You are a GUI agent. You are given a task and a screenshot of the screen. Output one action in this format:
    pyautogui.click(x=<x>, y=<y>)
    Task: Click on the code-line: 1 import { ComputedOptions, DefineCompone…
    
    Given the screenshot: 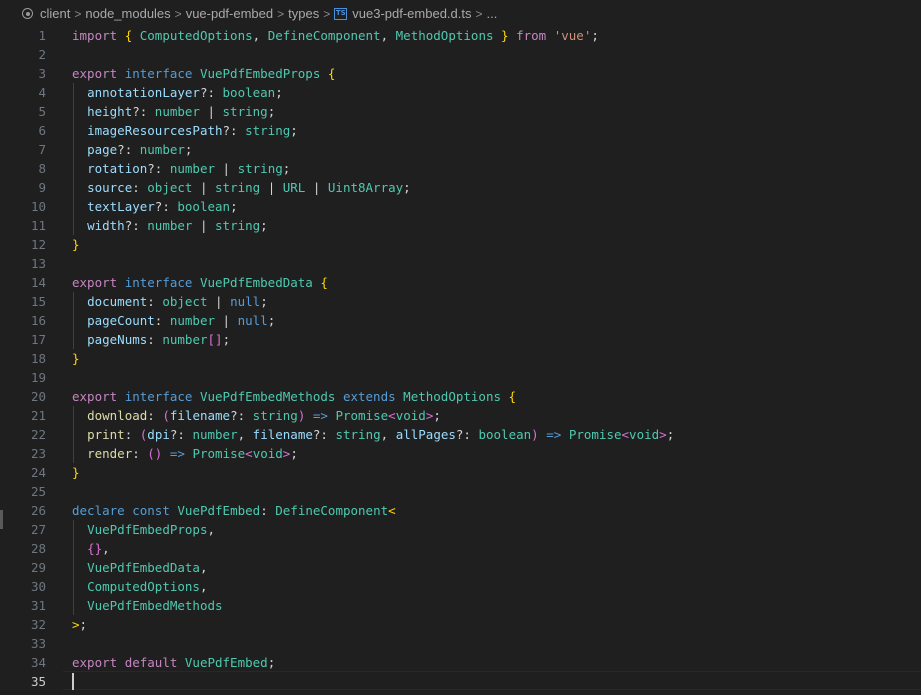 What is the action you would take?
    pyautogui.click(x=460, y=35)
    